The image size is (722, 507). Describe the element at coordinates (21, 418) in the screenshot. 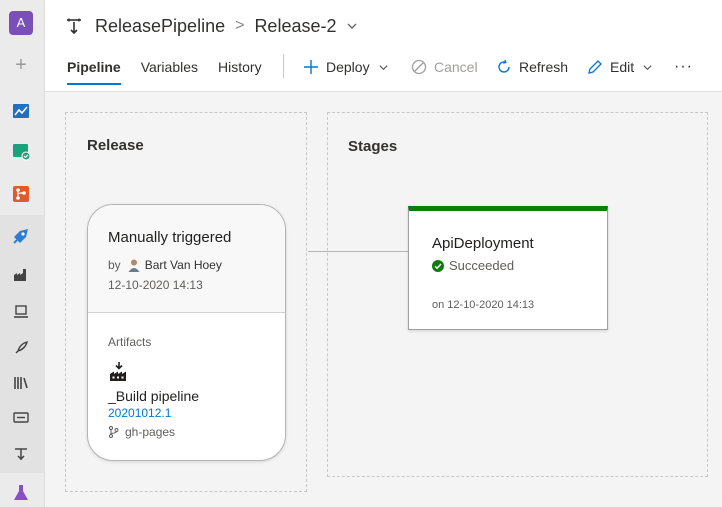

I see `task-groups-icon` at that location.